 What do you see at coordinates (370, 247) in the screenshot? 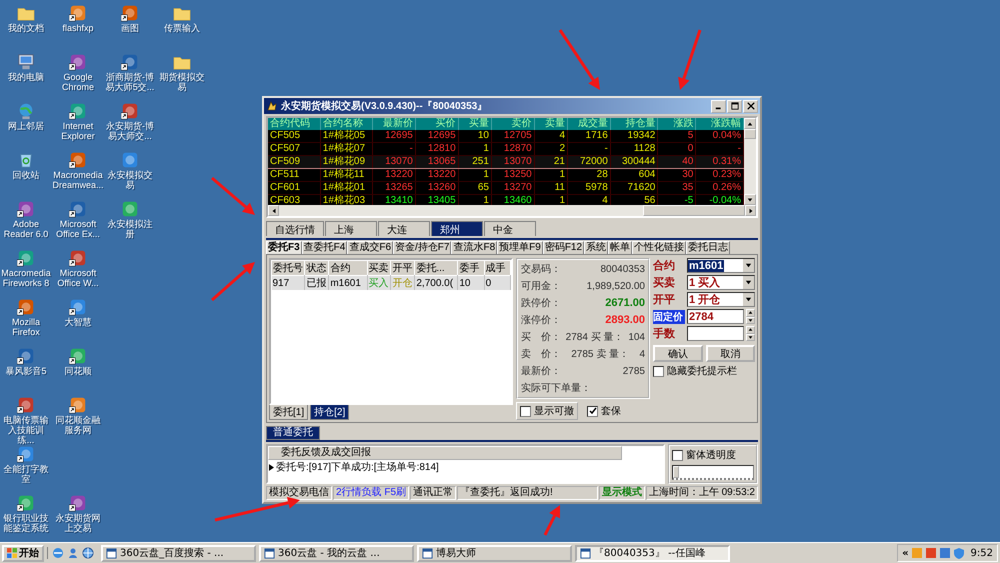
I see `function-tab: 查成交F6` at bounding box center [370, 247].